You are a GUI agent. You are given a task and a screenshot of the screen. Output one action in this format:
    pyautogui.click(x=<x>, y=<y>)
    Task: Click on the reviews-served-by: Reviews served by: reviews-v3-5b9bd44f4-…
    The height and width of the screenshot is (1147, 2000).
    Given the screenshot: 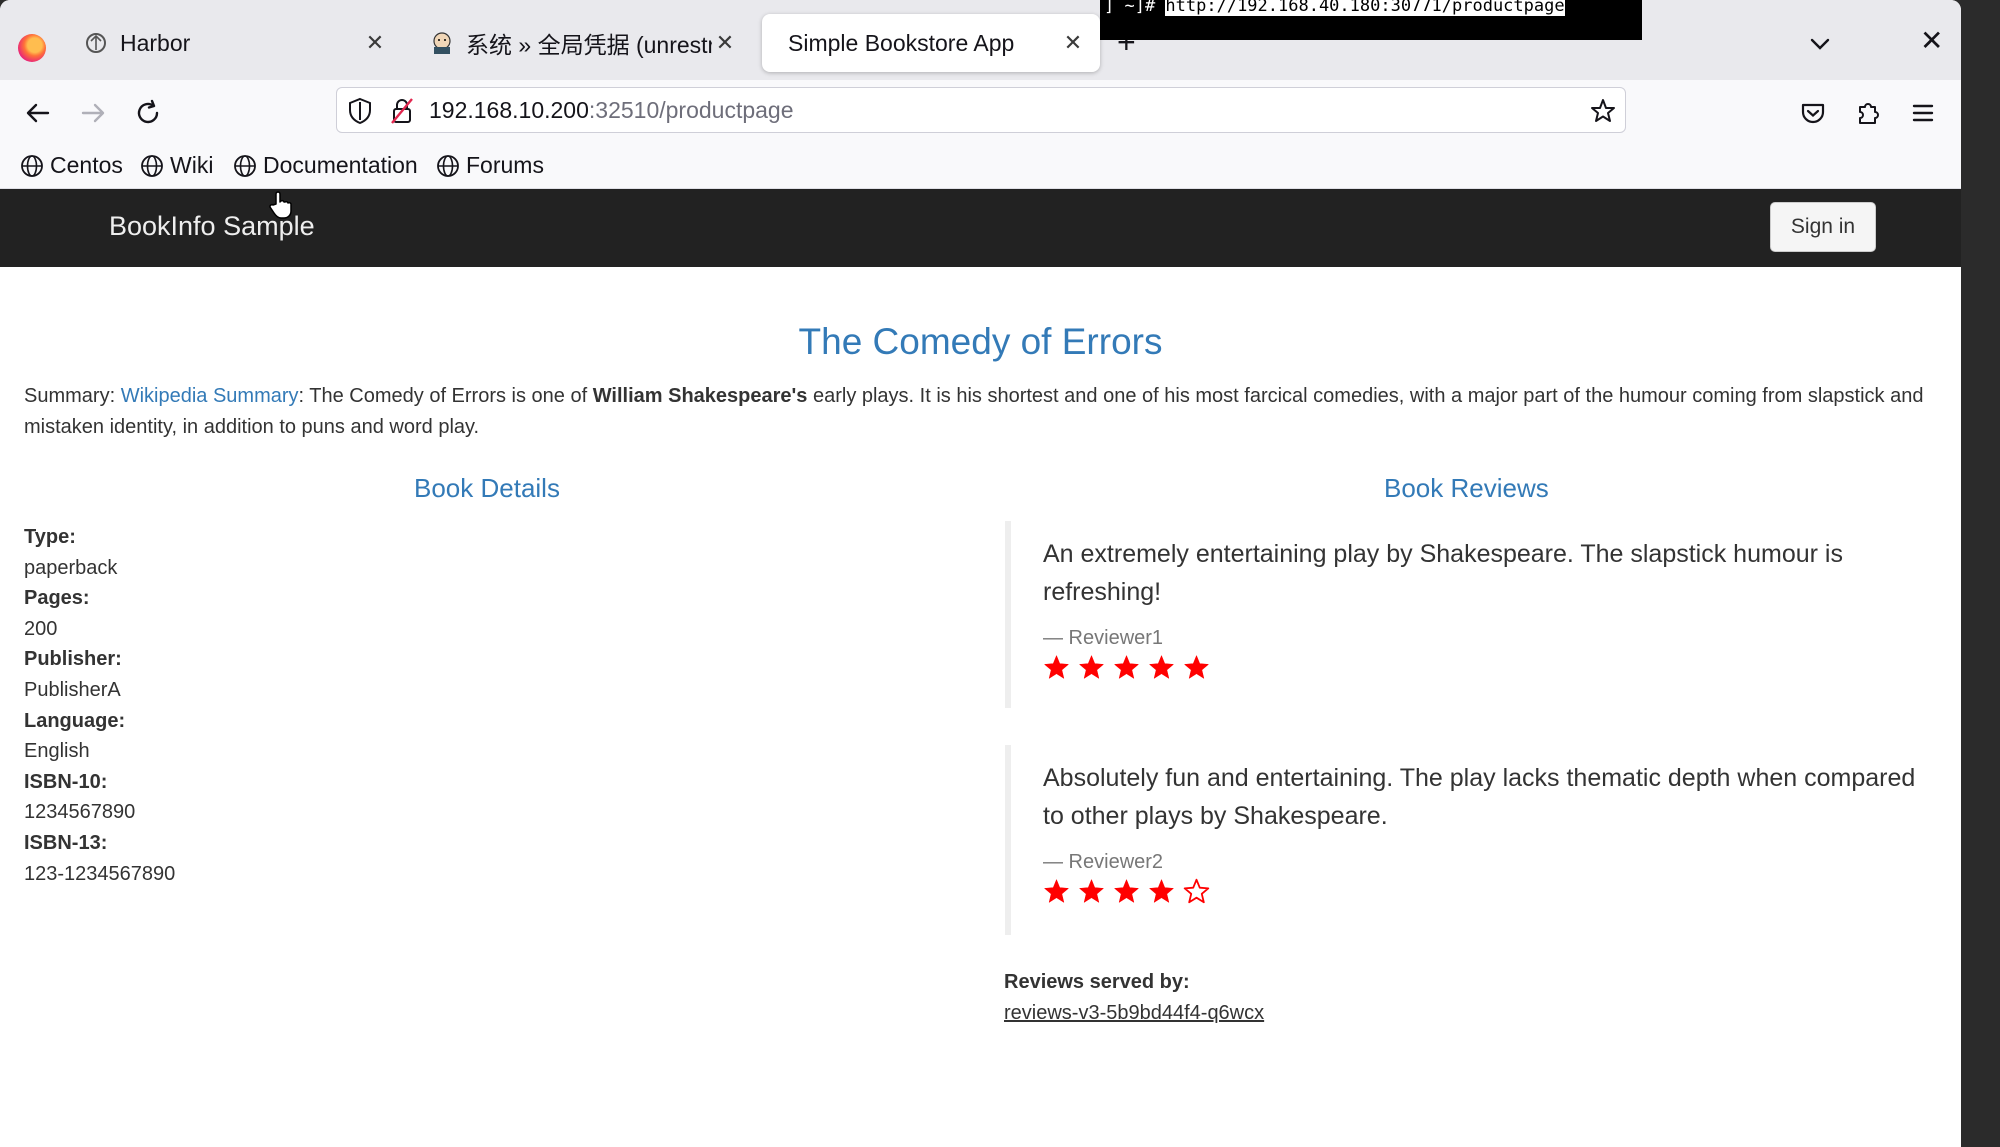 What is the action you would take?
    pyautogui.click(x=1134, y=998)
    